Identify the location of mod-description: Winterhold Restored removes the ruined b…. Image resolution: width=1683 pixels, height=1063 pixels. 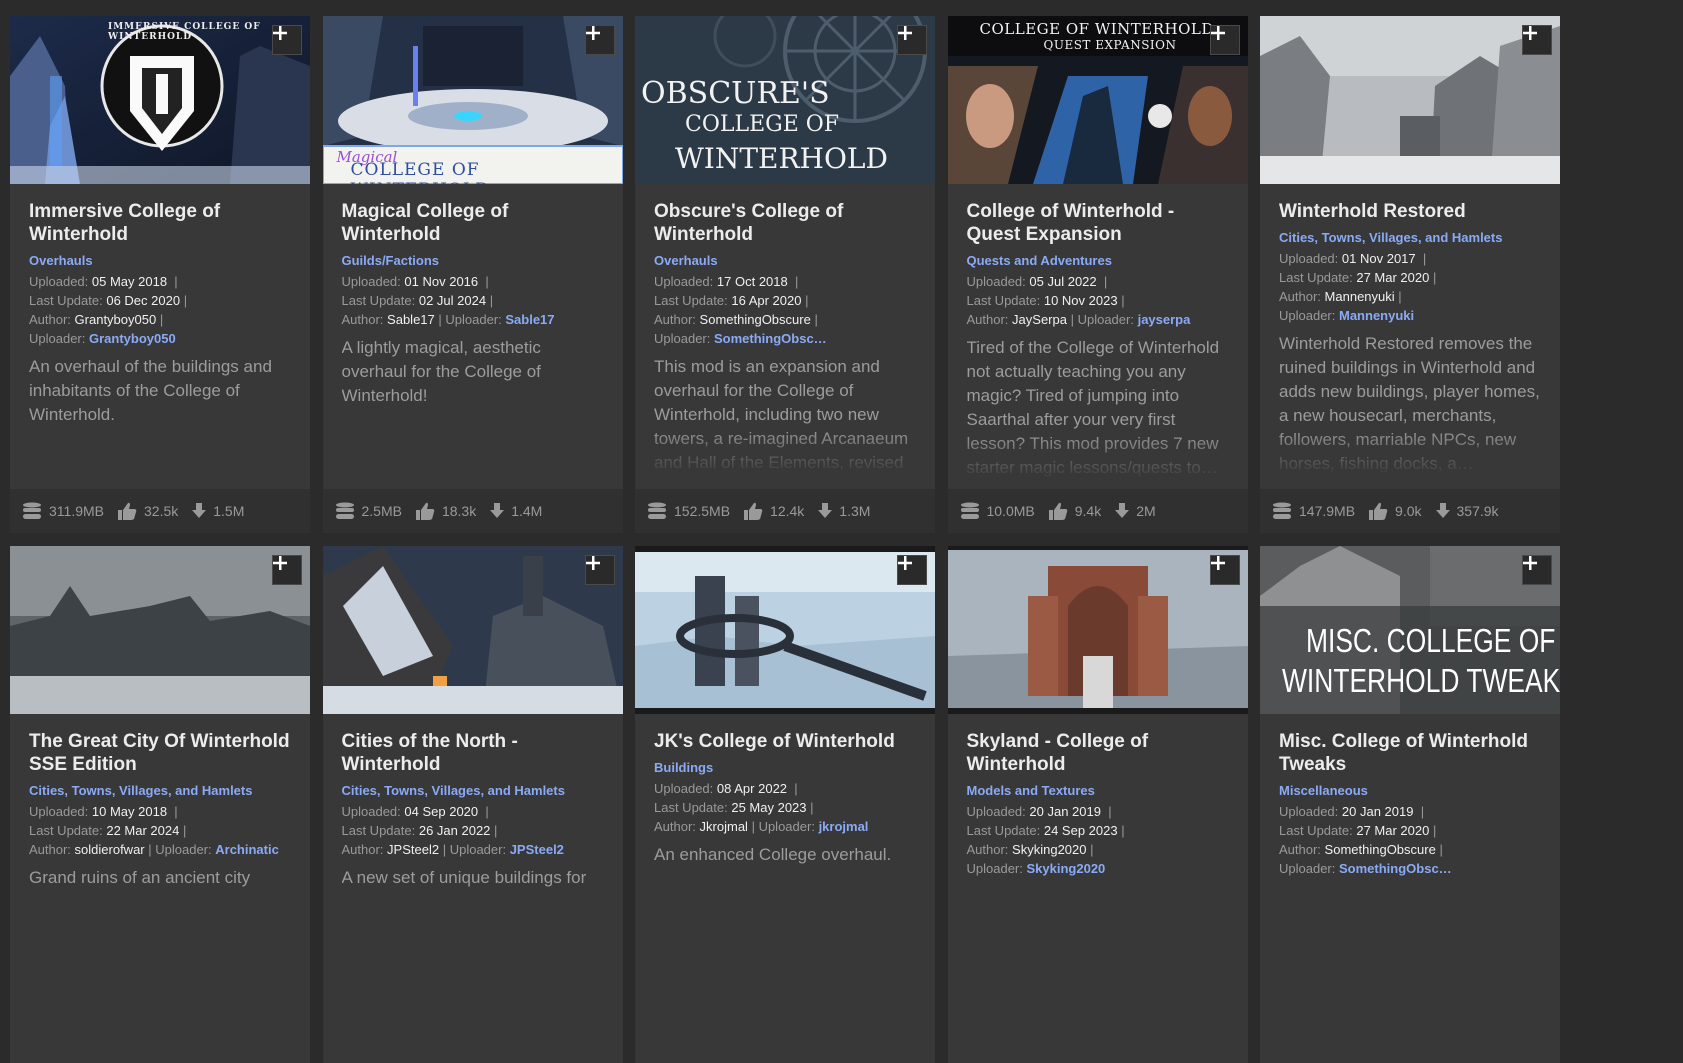
(1410, 404).